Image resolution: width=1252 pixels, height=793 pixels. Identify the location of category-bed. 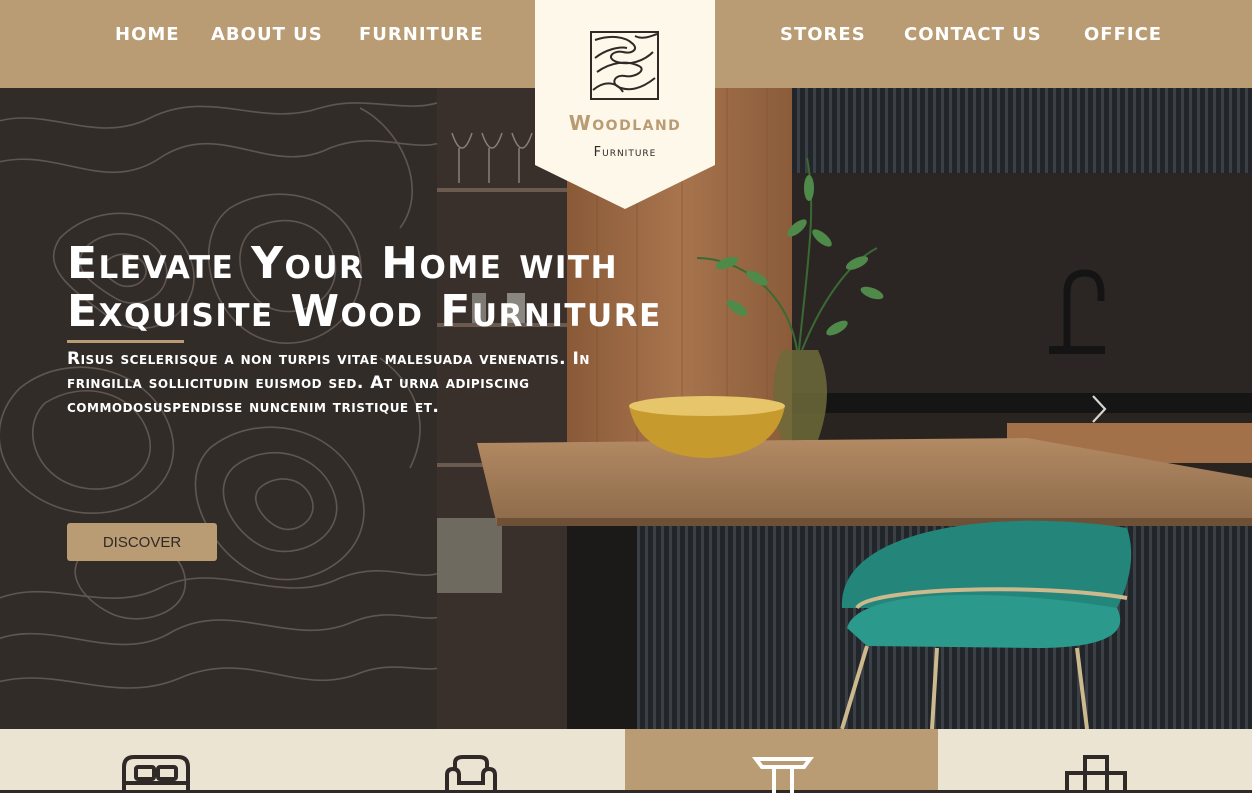
(156, 761).